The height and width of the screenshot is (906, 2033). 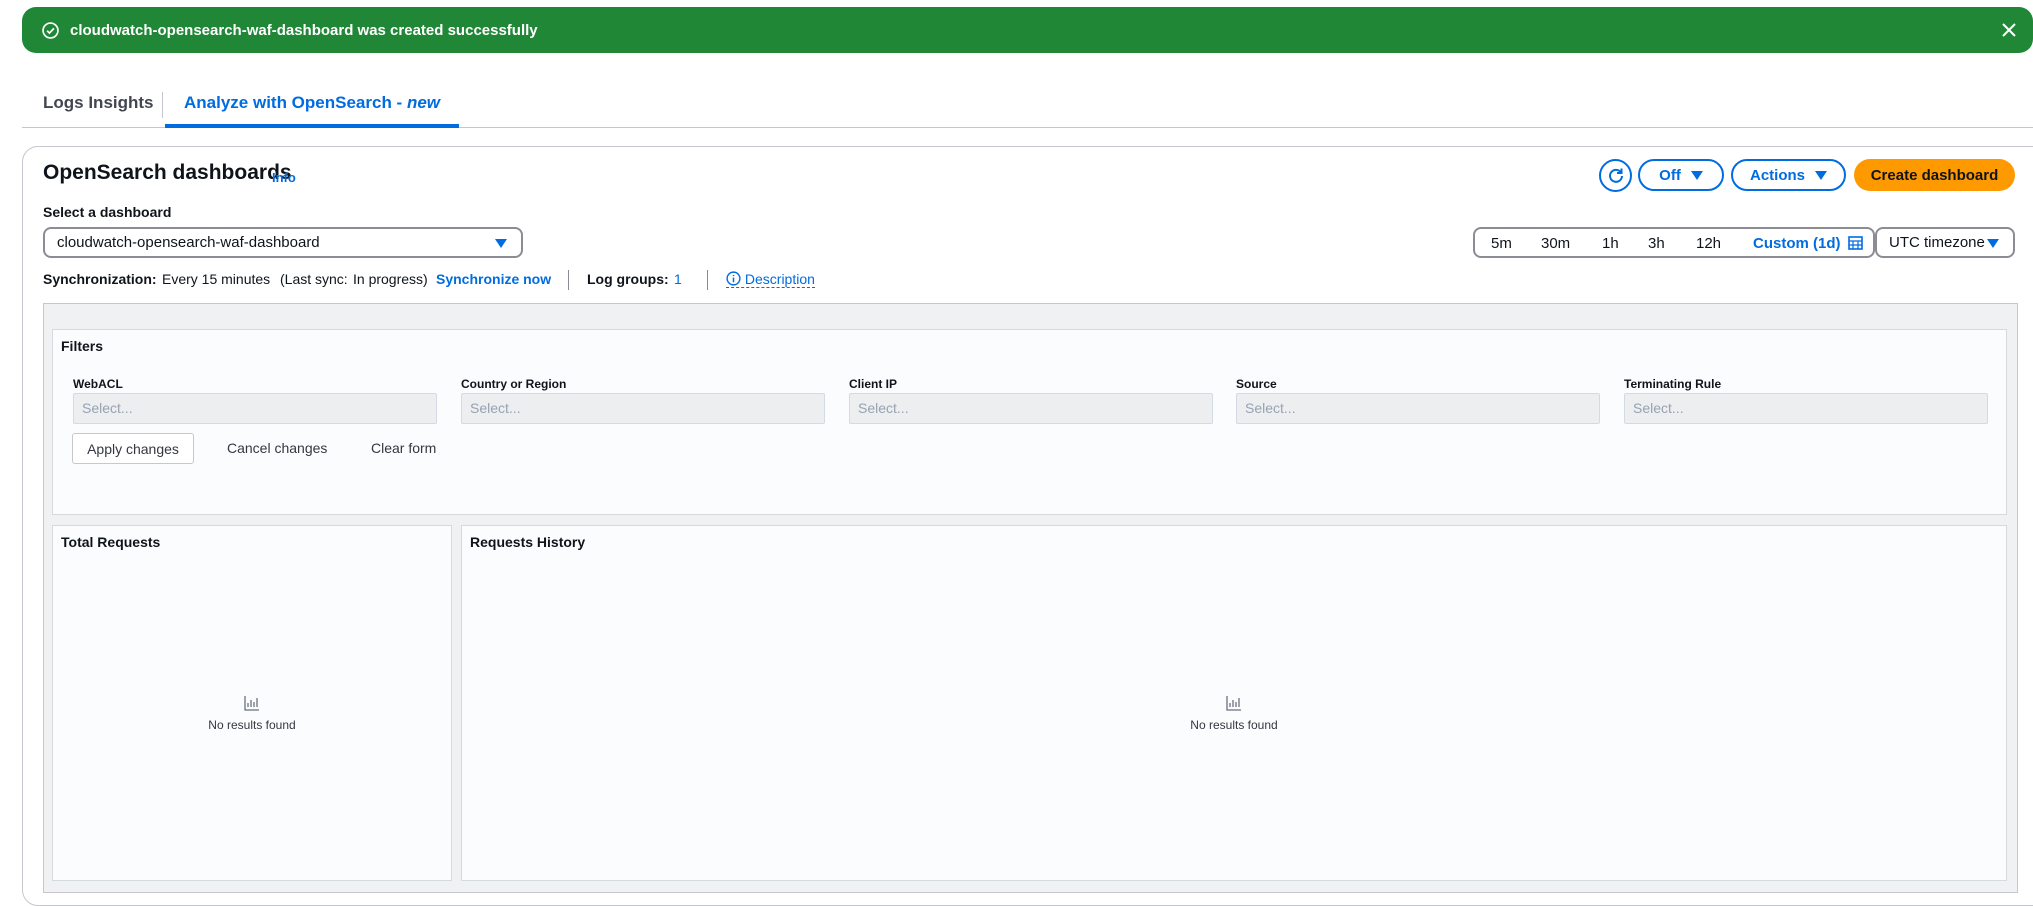 I want to click on client-ip-label: Client IP, so click(x=873, y=384).